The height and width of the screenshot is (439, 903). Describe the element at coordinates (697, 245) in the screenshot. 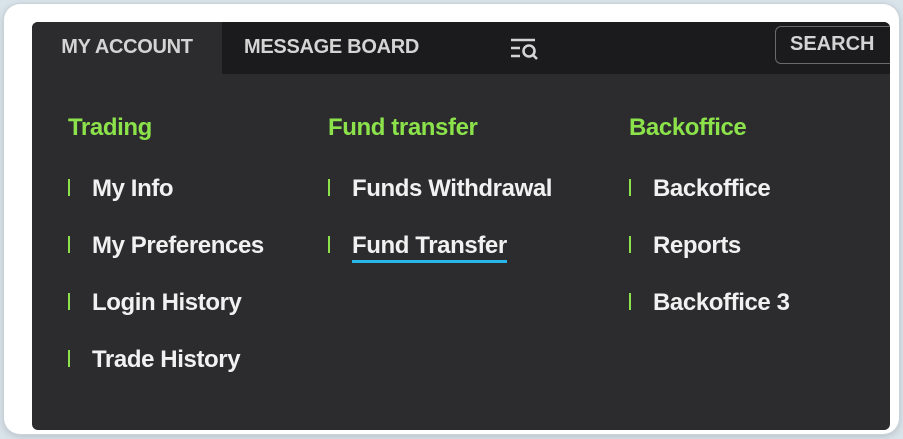

I see `menu-item-label: Reports` at that location.